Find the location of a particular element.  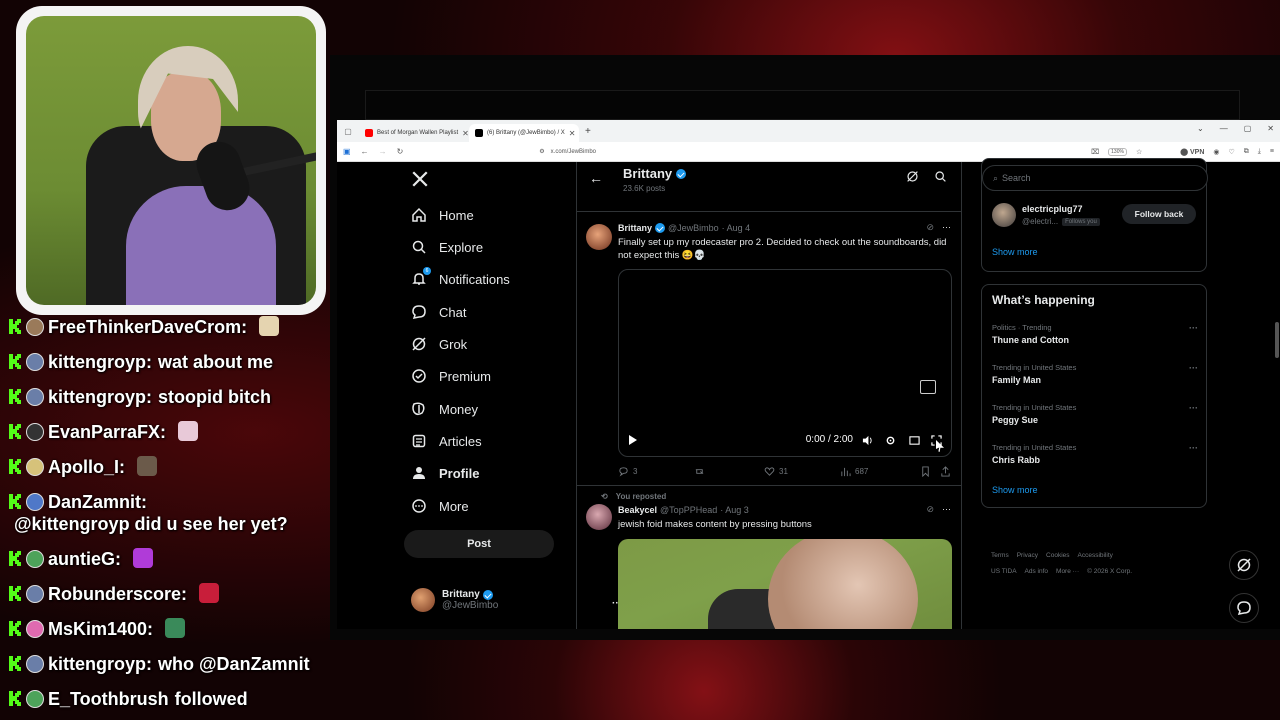

search-input: ⌕ Search is located at coordinates (1095, 178).